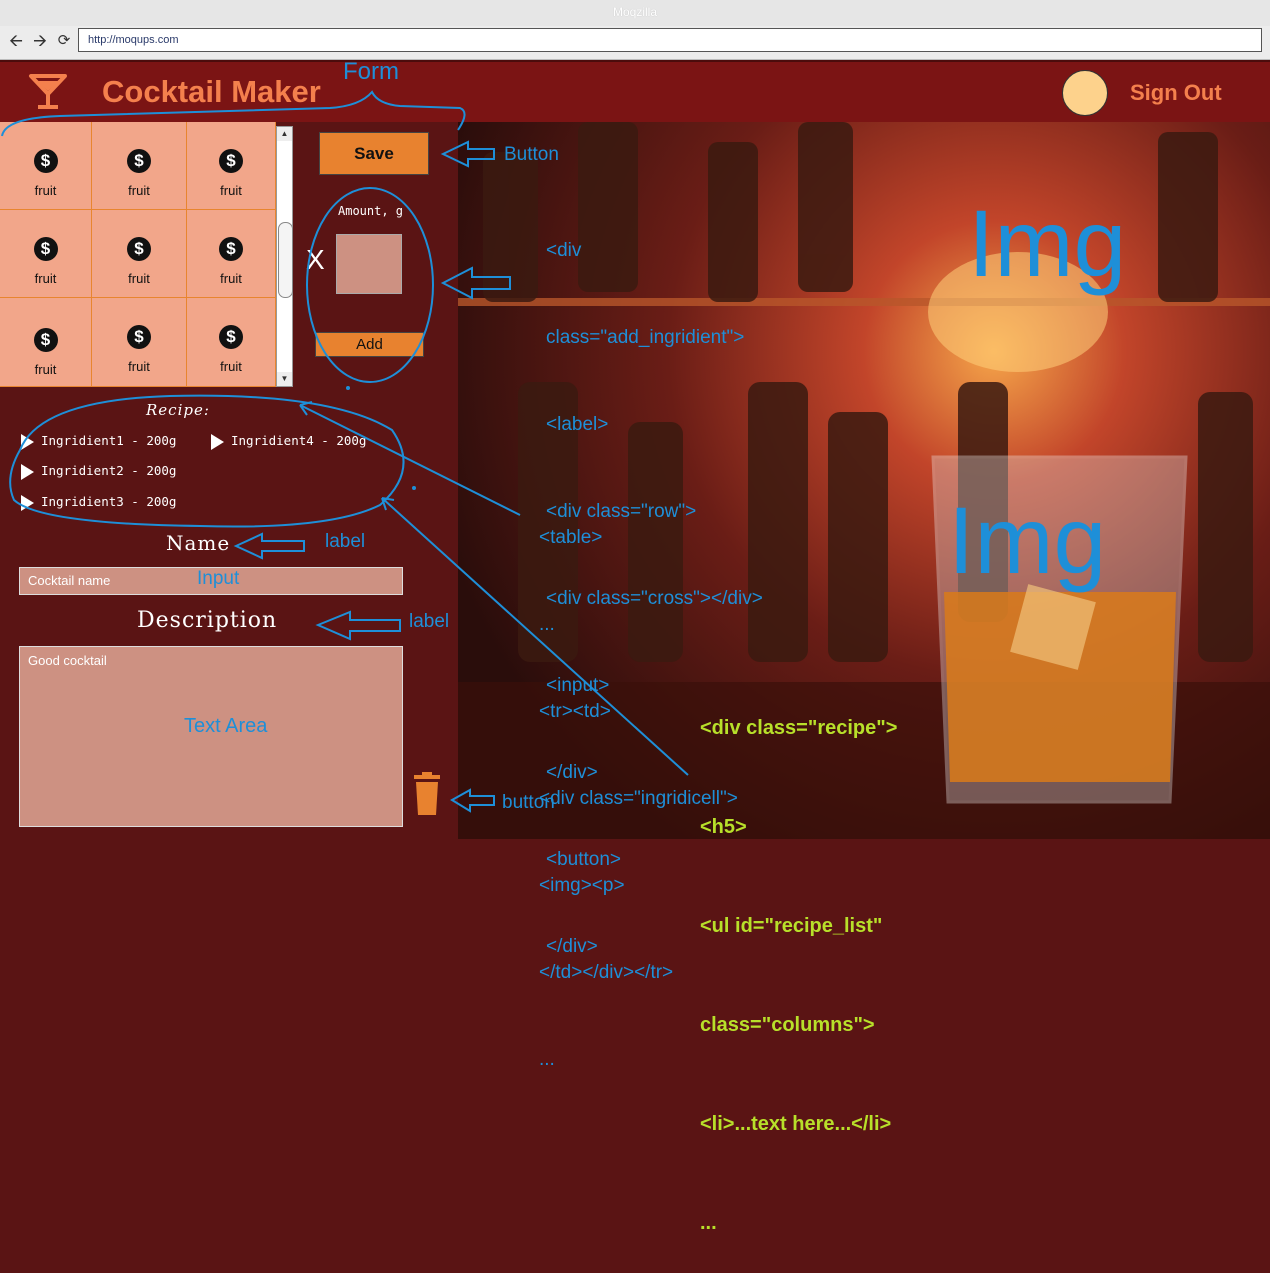  I want to click on reload-icon: ⟳, so click(64, 41).